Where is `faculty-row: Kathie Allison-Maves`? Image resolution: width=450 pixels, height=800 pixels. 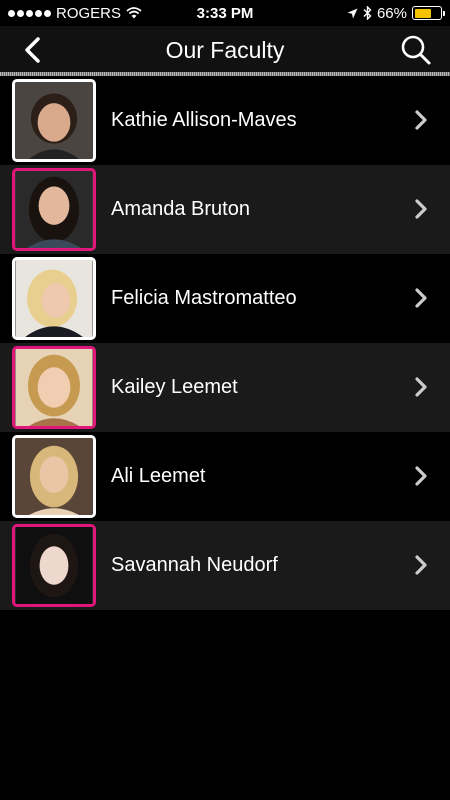 faculty-row: Kathie Allison-Maves is located at coordinates (225, 120).